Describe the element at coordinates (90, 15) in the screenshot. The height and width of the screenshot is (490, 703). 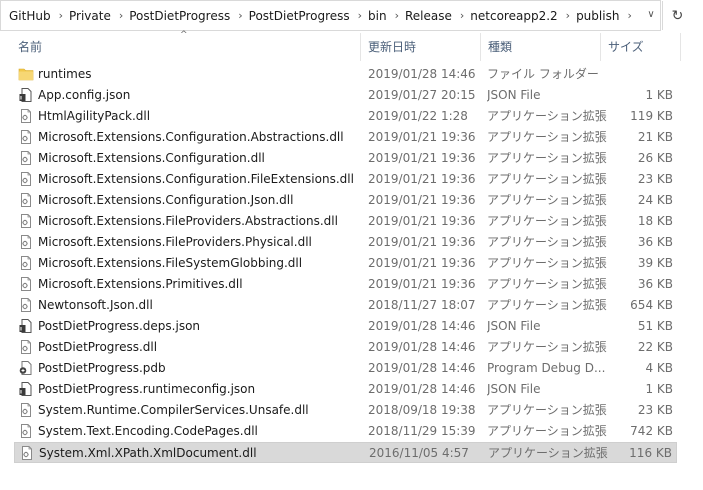
I see `breadcrumb-label: Private` at that location.